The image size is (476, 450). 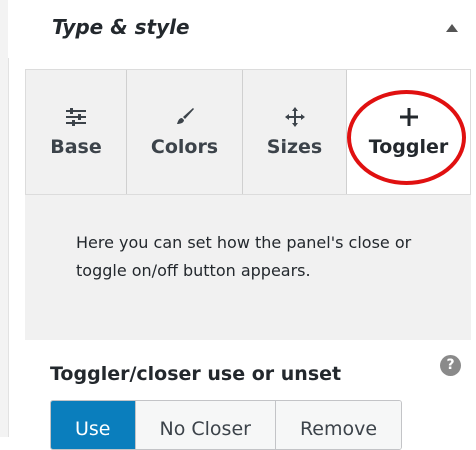 I want to click on move-arrows-icon, so click(x=294, y=117).